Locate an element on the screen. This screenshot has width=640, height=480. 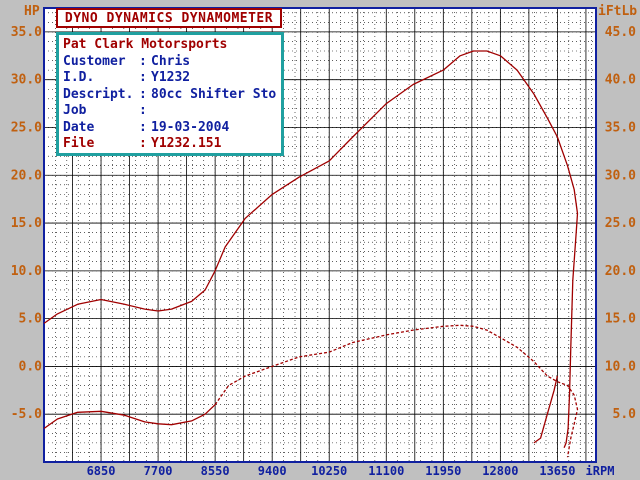
info-row-job: Job: is located at coordinates (105, 110).